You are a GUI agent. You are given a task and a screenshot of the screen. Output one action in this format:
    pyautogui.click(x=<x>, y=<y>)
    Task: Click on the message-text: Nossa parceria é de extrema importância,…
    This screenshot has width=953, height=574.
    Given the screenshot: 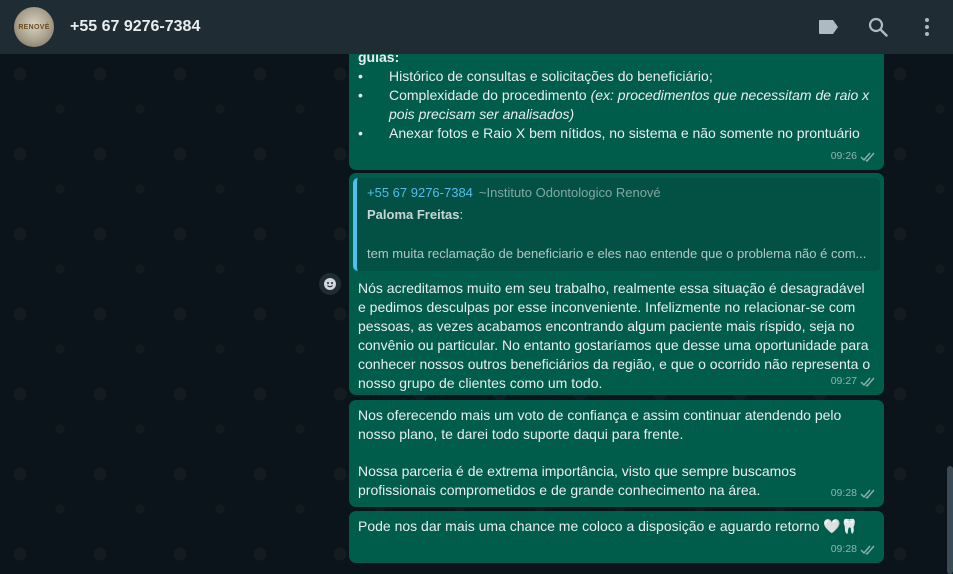 What is the action you would take?
    pyautogui.click(x=577, y=480)
    